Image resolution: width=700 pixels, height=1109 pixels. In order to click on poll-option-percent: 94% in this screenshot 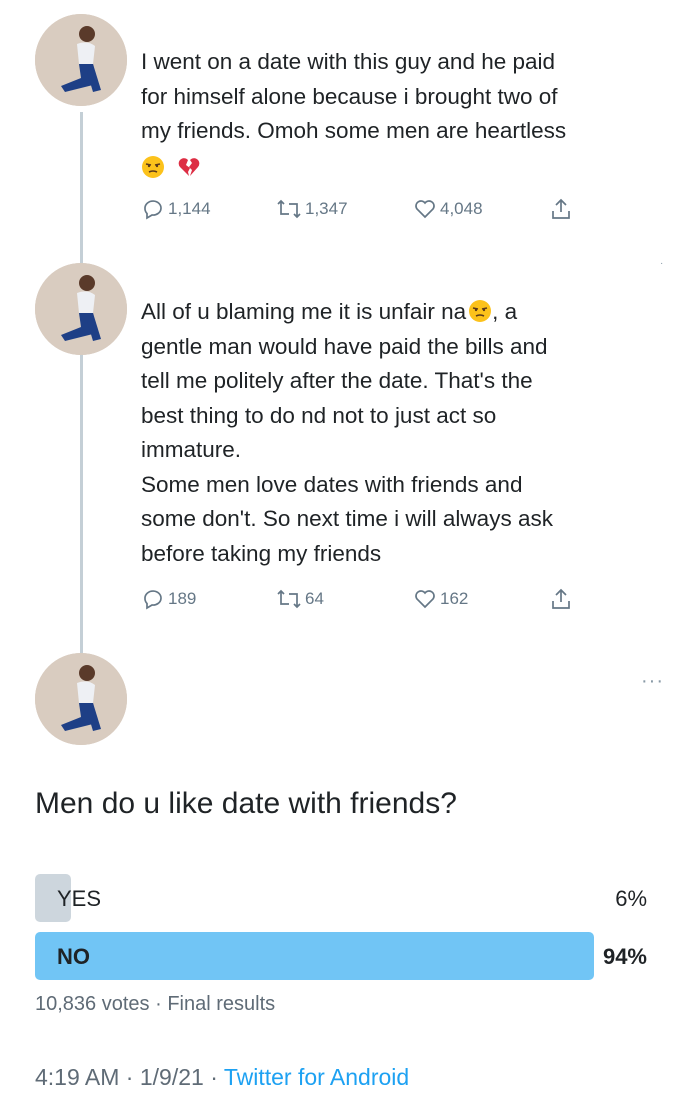, I will do `click(624, 956)`.